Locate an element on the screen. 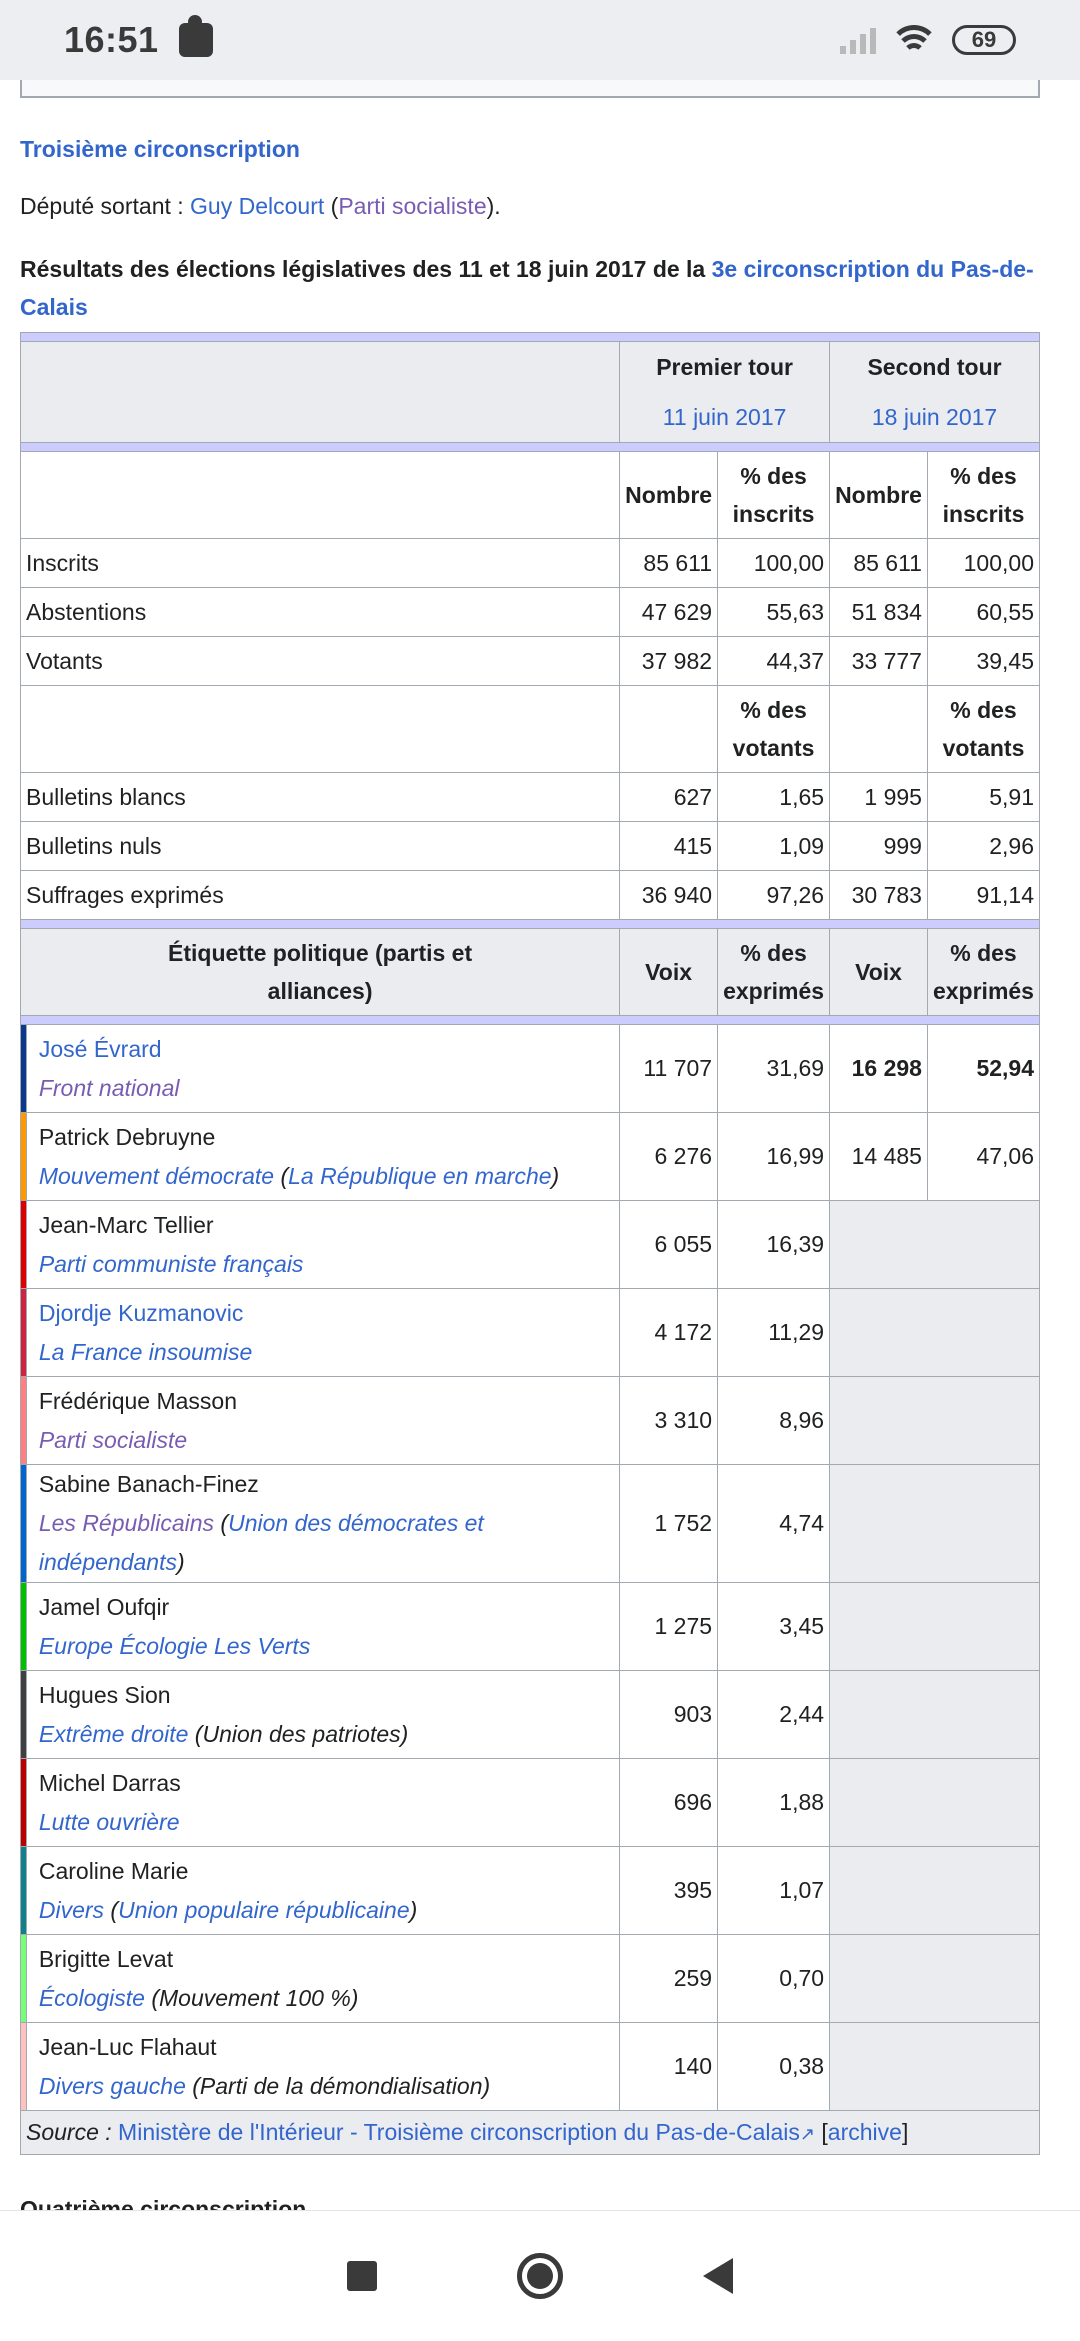 This screenshot has height=2341, width=1080. party-link: Europe Écologie Les Verts is located at coordinates (174, 1646).